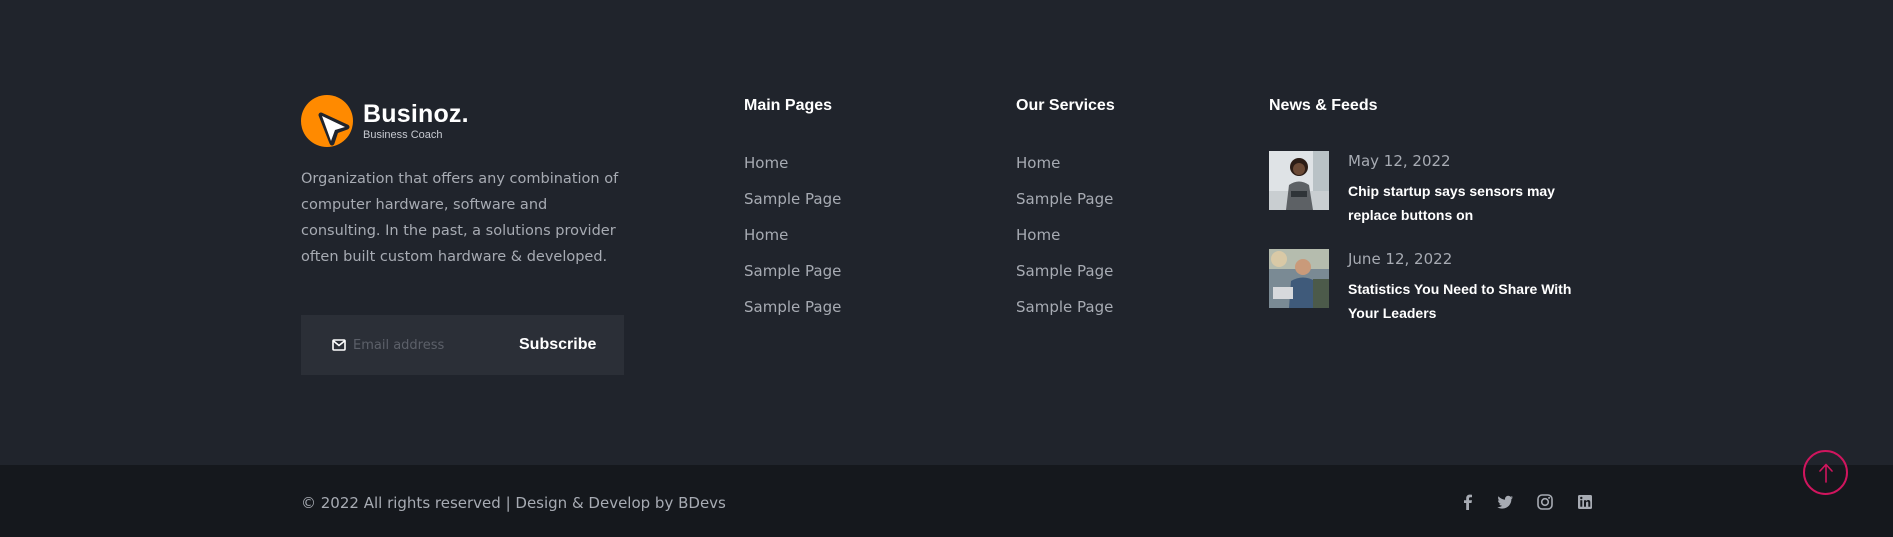 This screenshot has width=1893, height=537. Describe the element at coordinates (557, 345) in the screenshot. I see `subscribe-button: Subscribe` at that location.